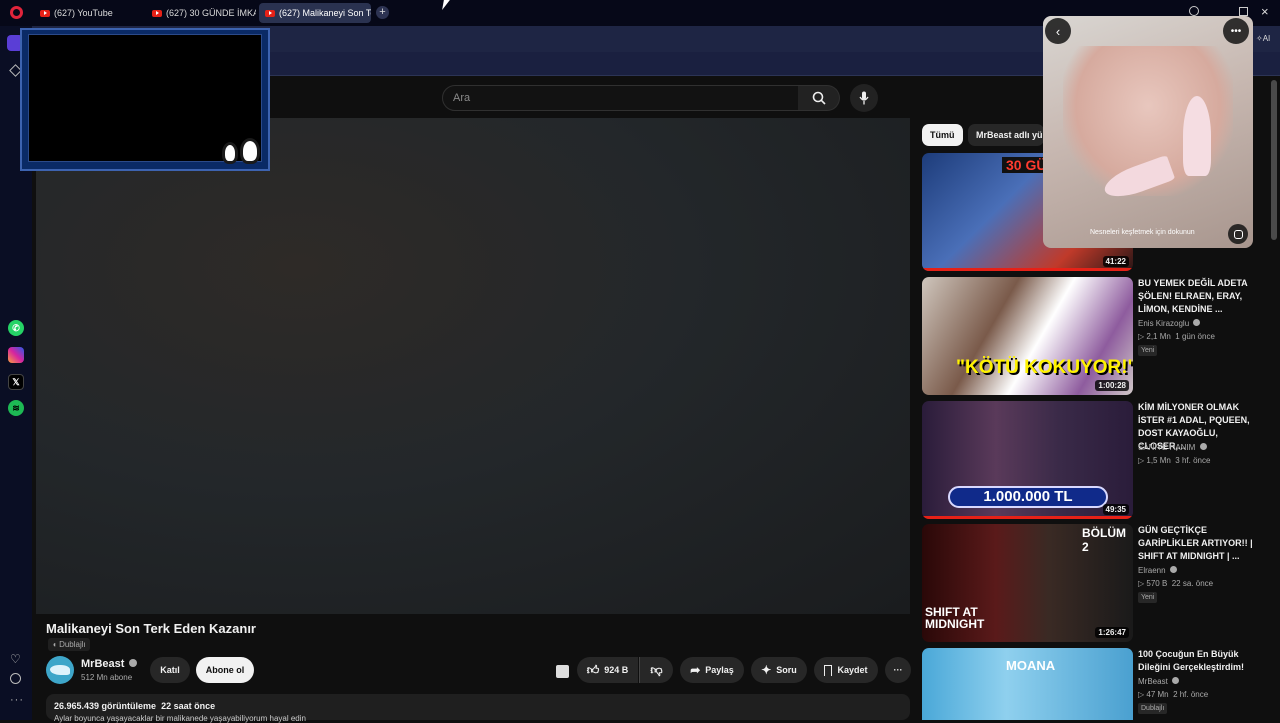  What do you see at coordinates (69, 644) in the screenshot?
I see `dubbed-badge: ◖ Dublajlı` at bounding box center [69, 644].